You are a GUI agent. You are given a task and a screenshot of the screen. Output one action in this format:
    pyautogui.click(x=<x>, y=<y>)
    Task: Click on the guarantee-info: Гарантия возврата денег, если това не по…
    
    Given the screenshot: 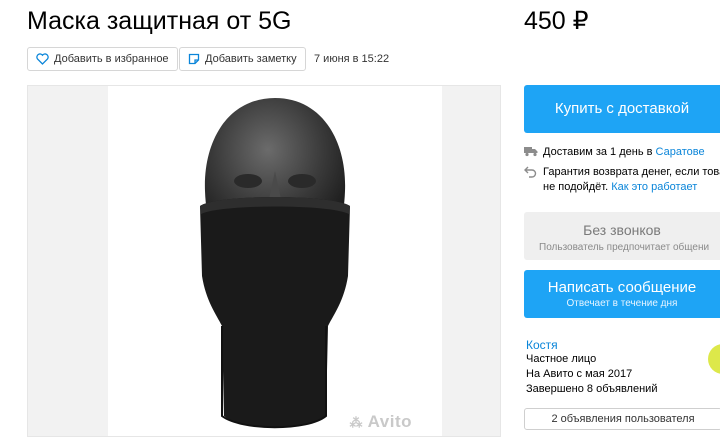 What is the action you would take?
    pyautogui.click(x=622, y=180)
    